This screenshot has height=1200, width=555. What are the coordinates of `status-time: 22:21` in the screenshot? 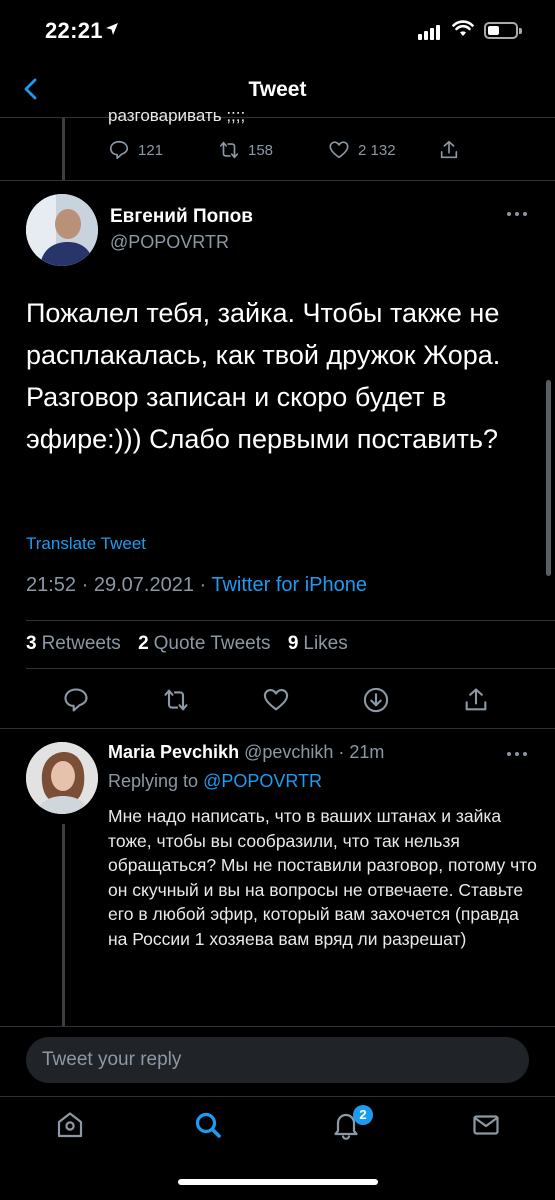 It's located at (74, 30).